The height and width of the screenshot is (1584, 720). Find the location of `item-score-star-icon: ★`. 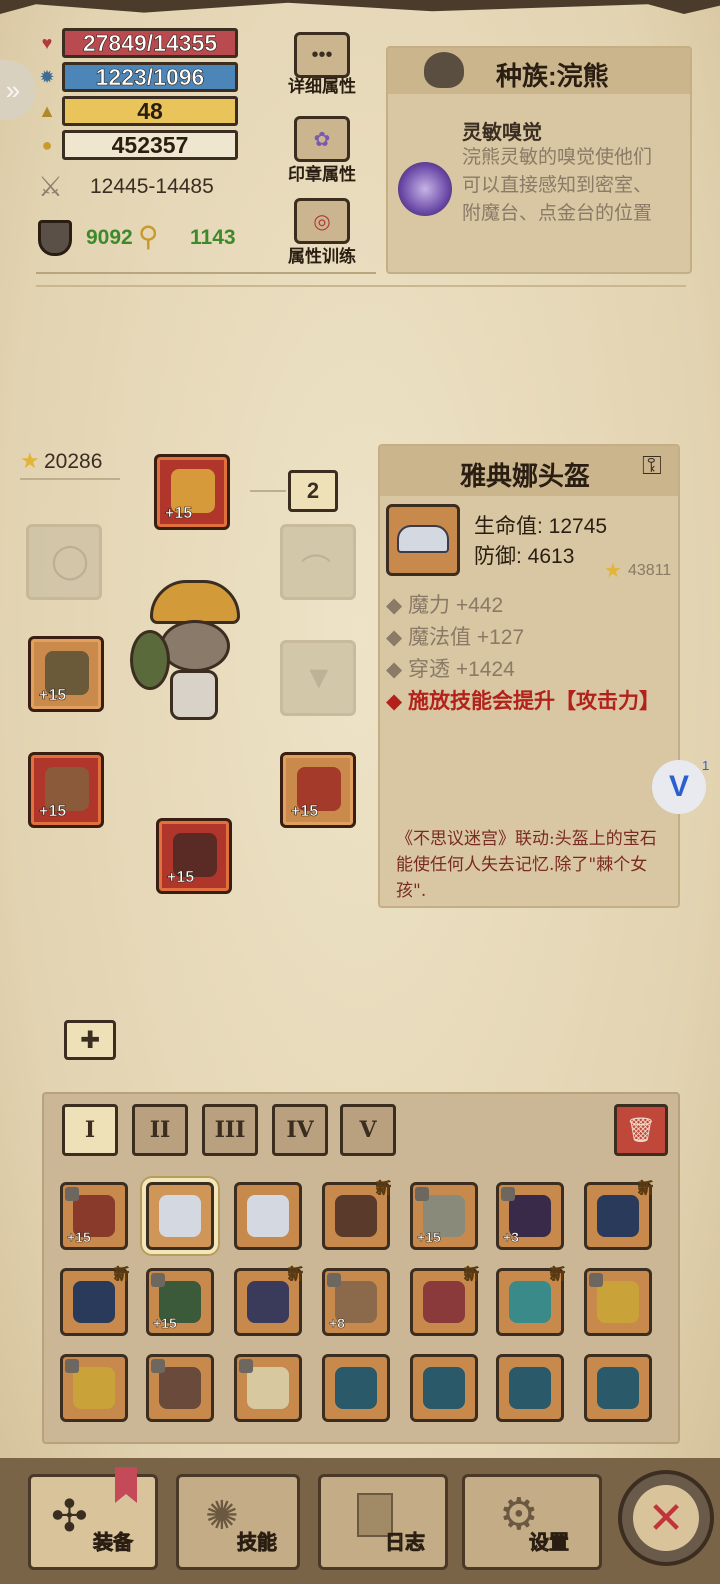

item-score-star-icon: ★ is located at coordinates (613, 571).